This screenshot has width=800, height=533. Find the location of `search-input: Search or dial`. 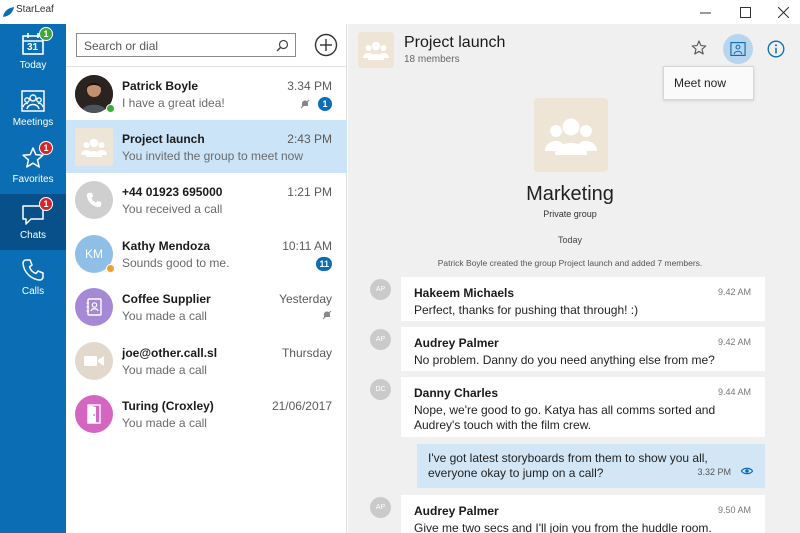

search-input: Search or dial is located at coordinates (186, 45).